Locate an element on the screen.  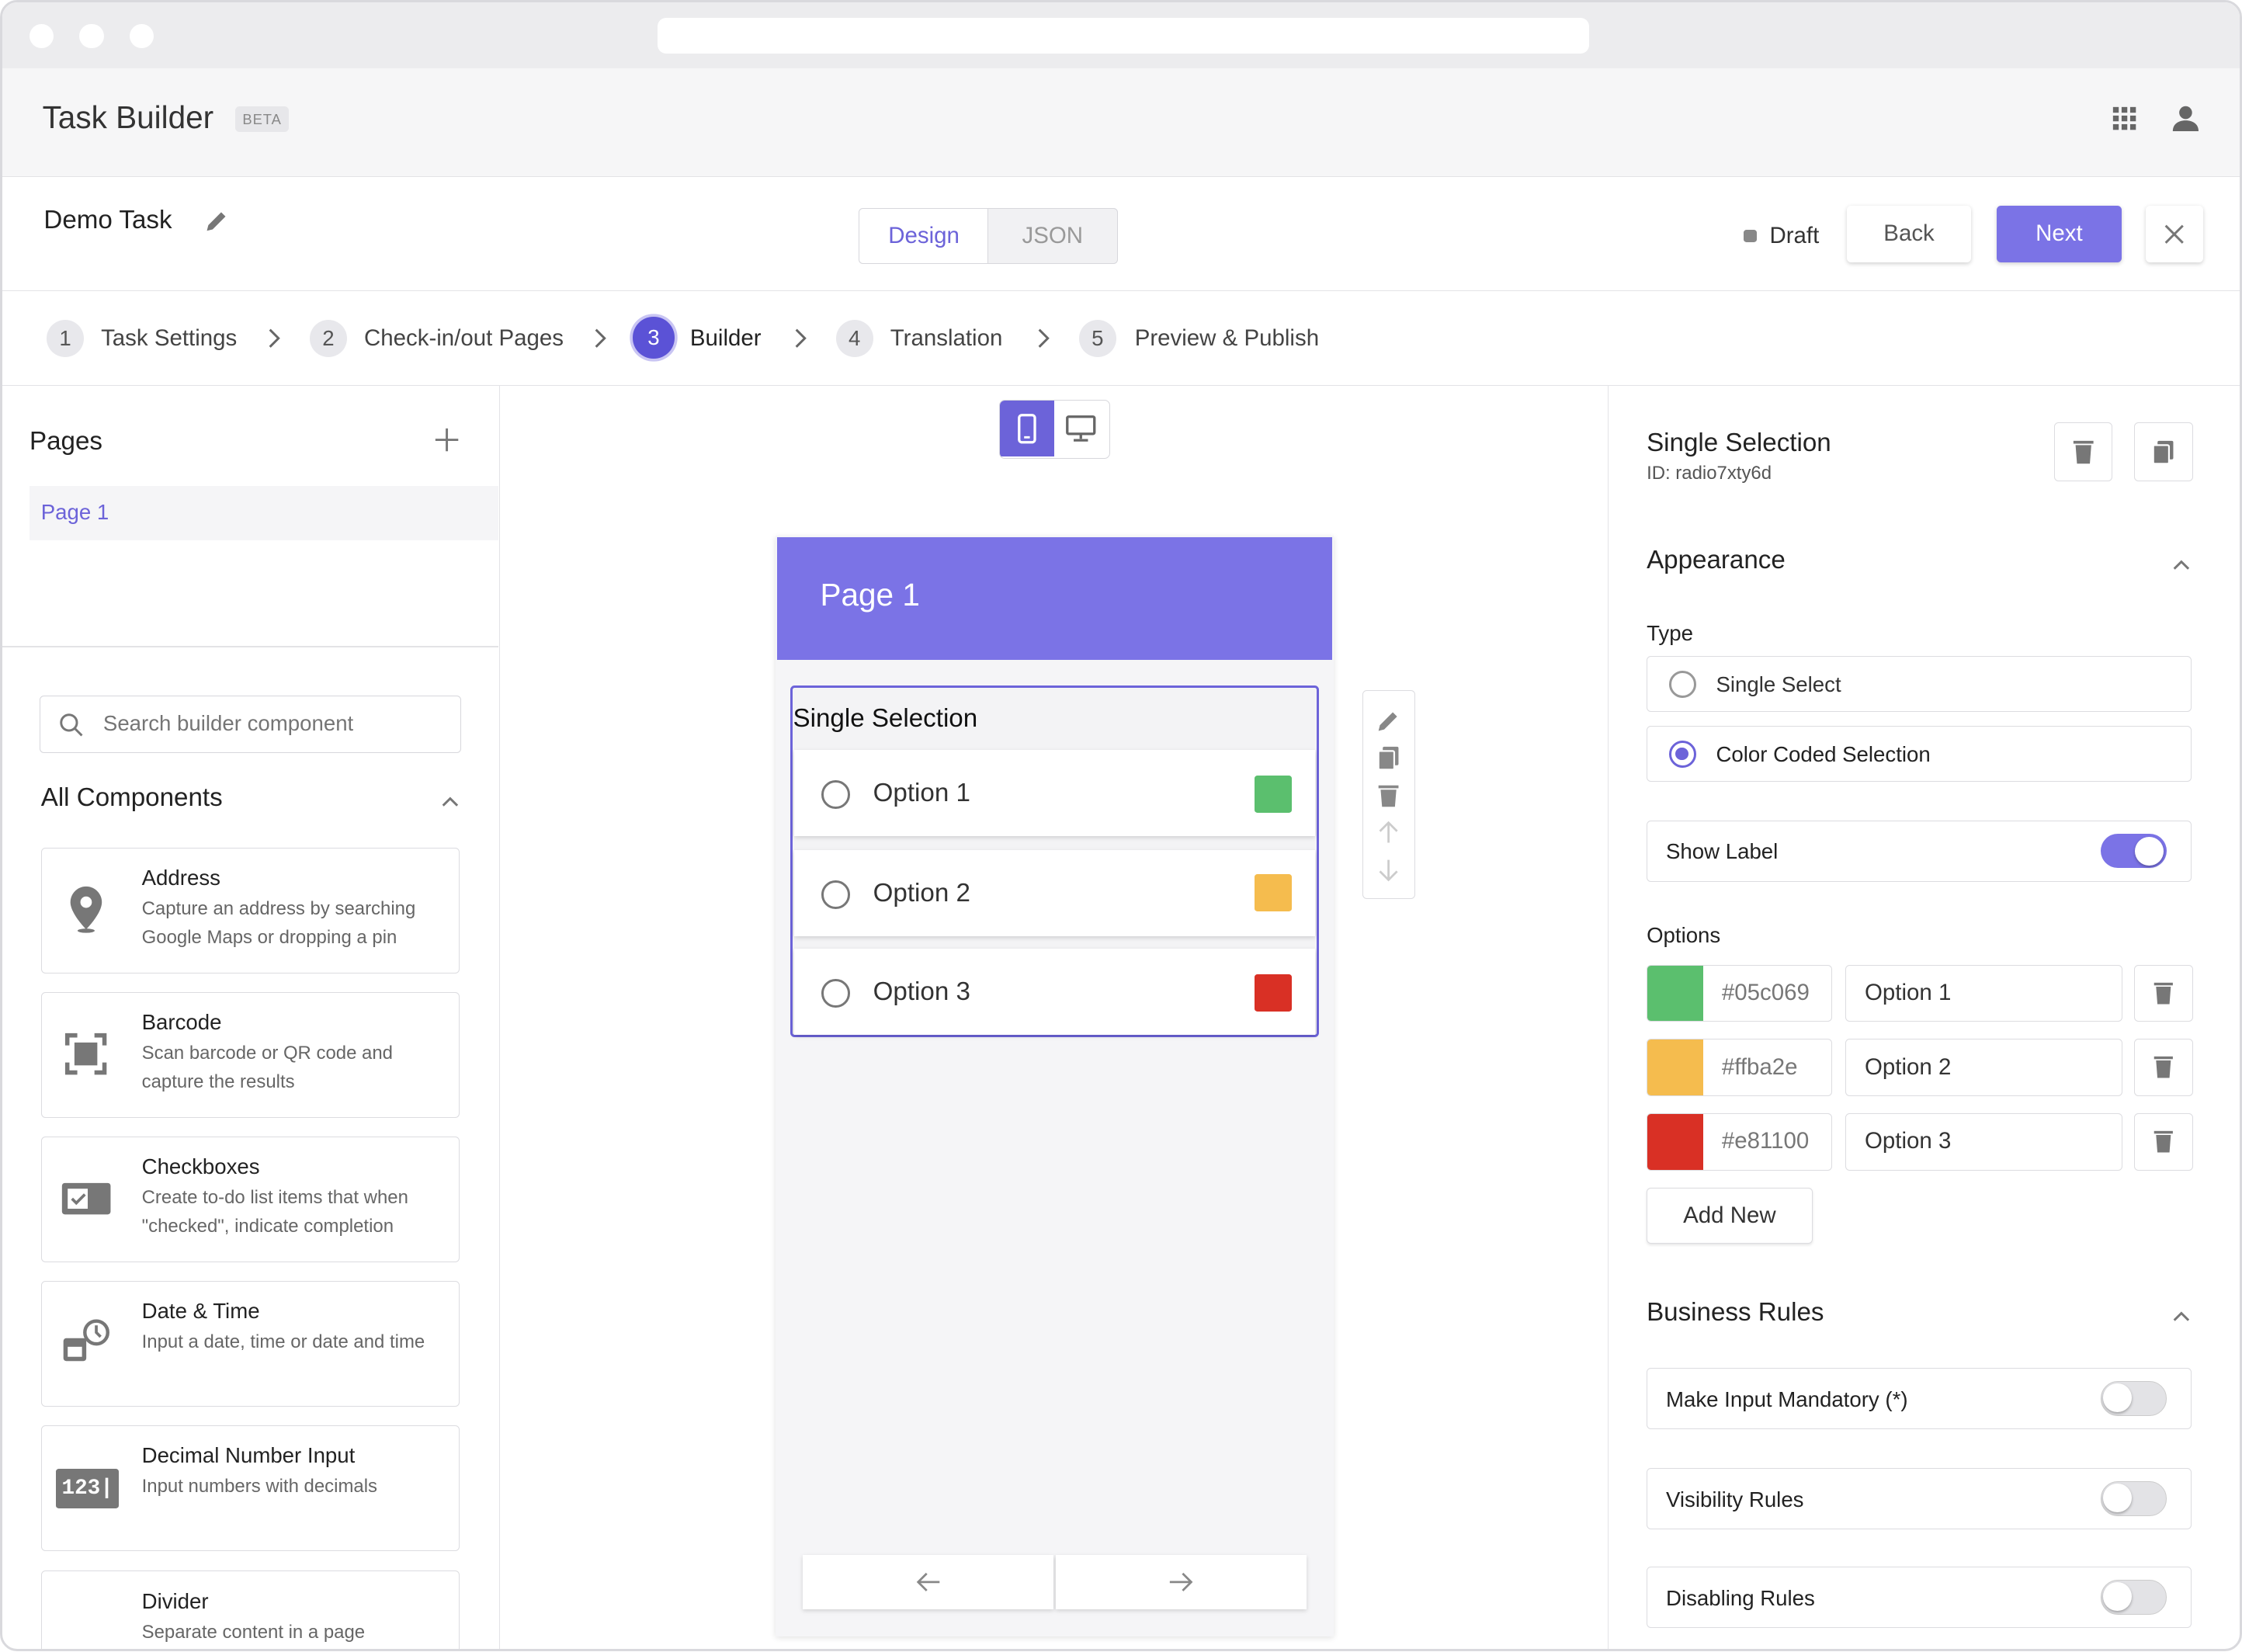
address-bar is located at coordinates (1123, 36).